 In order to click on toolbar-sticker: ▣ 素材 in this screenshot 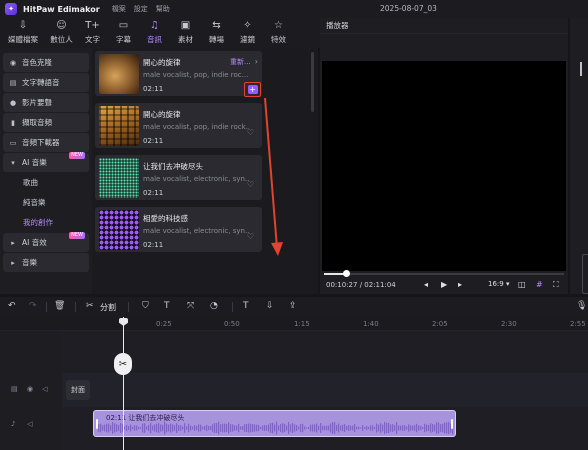, I will do `click(185, 33)`.